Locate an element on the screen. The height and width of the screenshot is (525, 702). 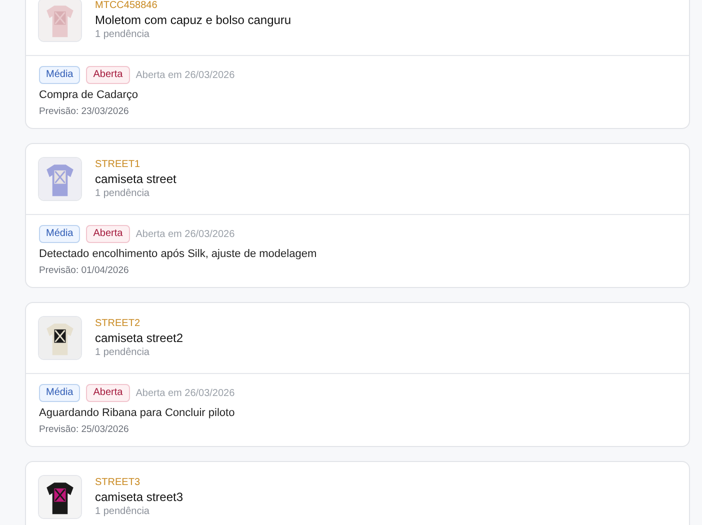
issue-description: Detectado encolhimento após Silk, ajuste de modelagem is located at coordinates (178, 254).